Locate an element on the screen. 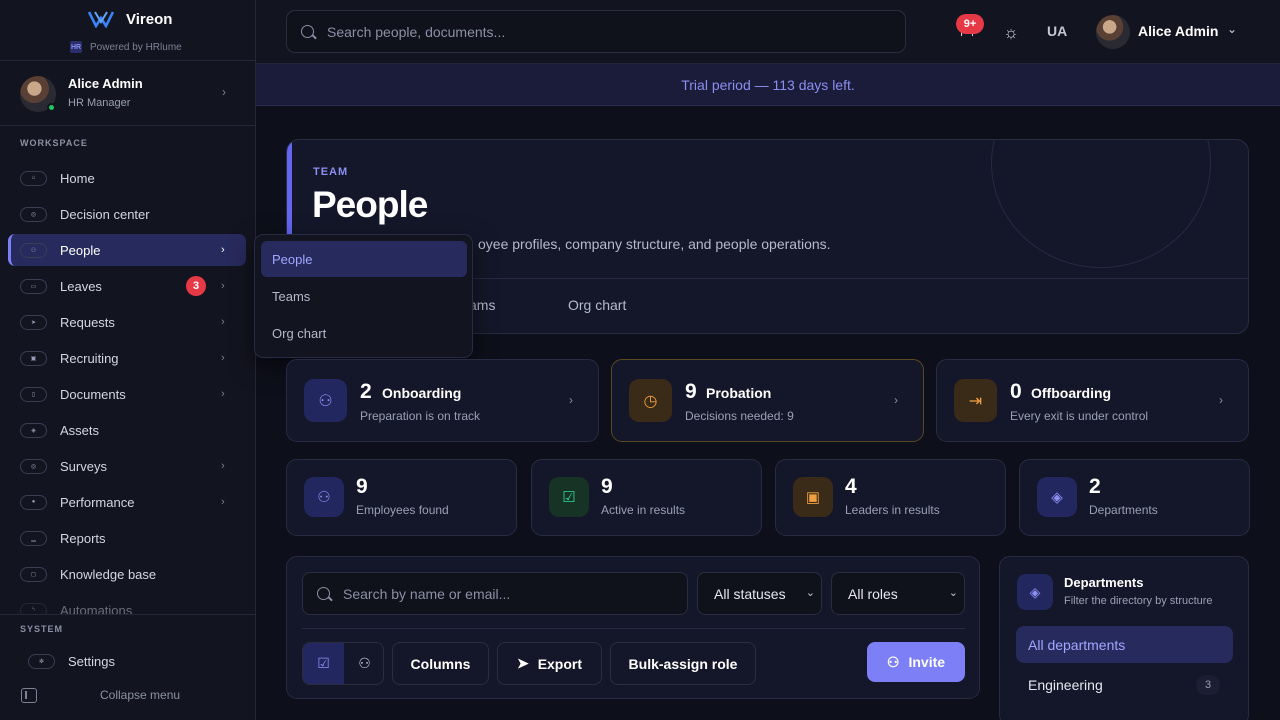 Image resolution: width=1280 pixels, height=720 pixels. app-logo: Vireon is located at coordinates (130, 19).